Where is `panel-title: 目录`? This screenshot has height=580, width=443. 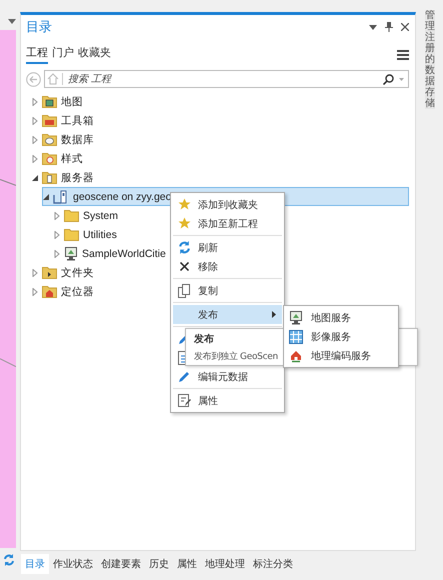 panel-title: 目录 is located at coordinates (39, 27).